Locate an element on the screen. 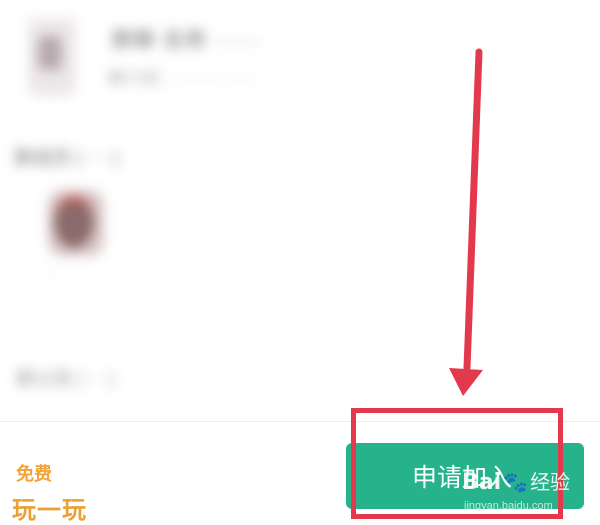 This screenshot has width=600, height=525. baidu-jingyan-watermark: Bai 🐾 经验 jingyan.baidu.com is located at coordinates (527, 489).